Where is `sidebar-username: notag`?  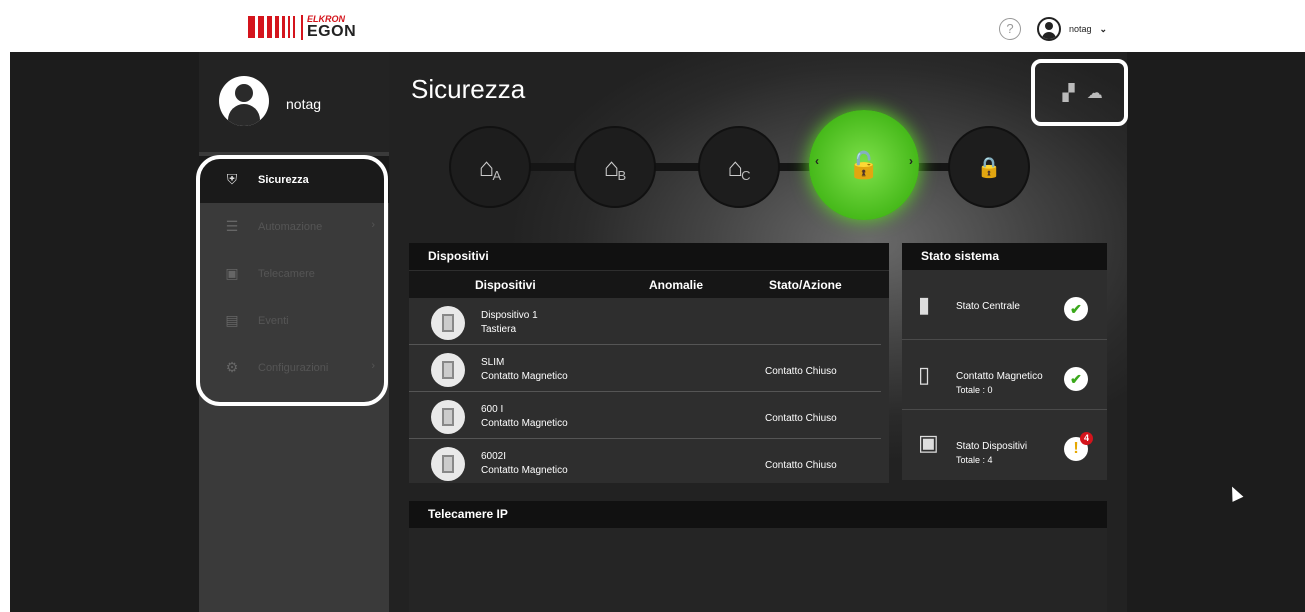 sidebar-username: notag is located at coordinates (304, 104).